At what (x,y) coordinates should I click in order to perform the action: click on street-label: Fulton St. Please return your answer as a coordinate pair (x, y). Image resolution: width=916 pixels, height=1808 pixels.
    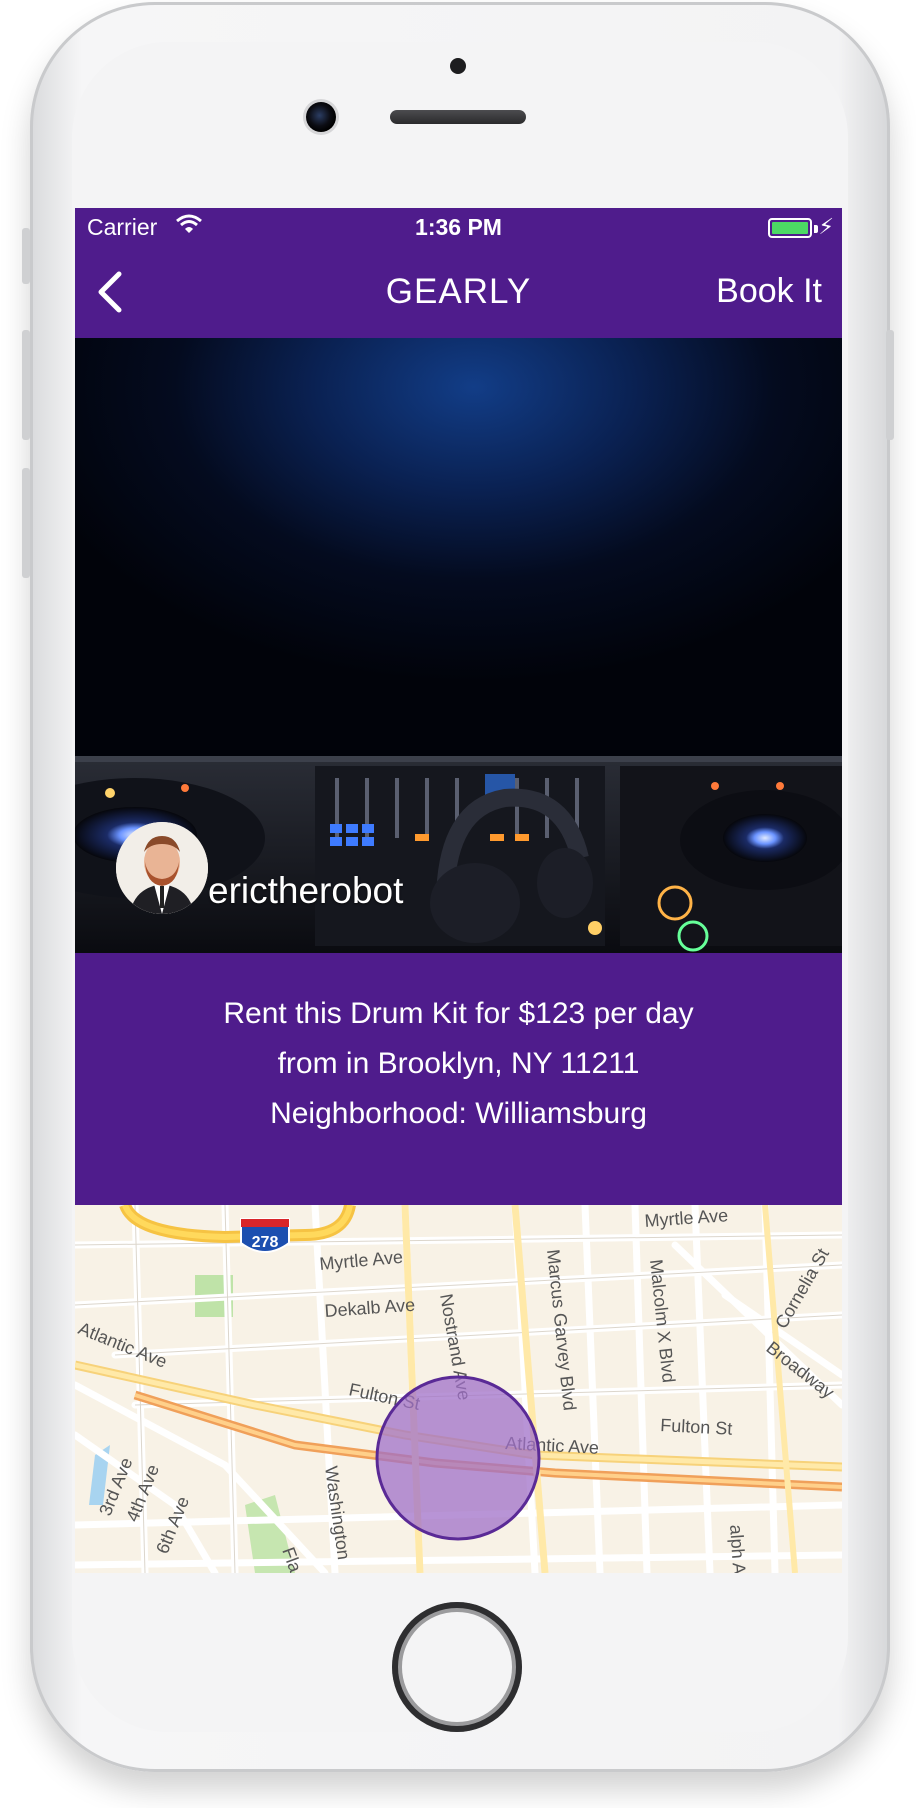
    Looking at the image, I should click on (696, 1427).